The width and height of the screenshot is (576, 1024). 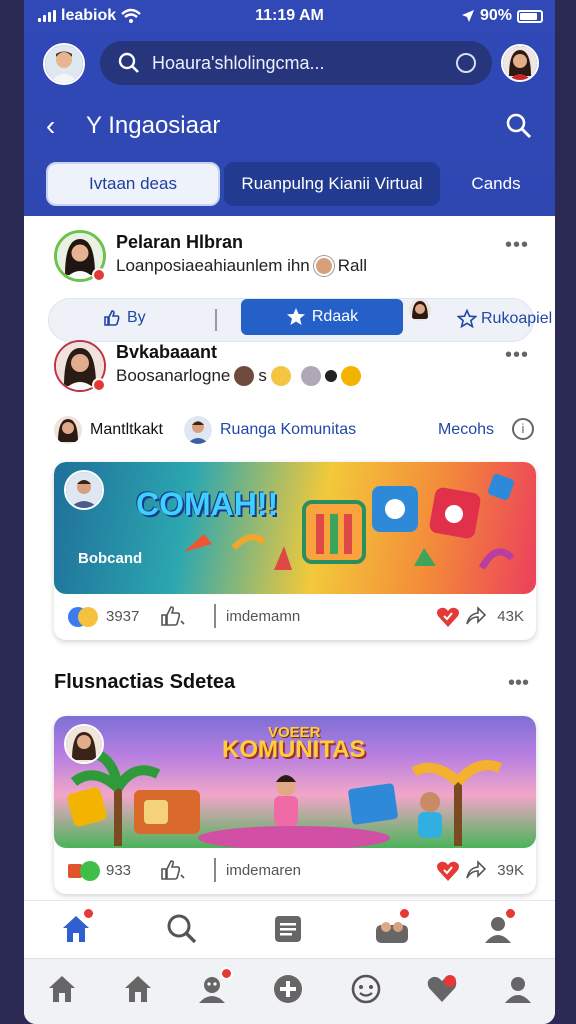 I want to click on community-card: VOEER KOMUNITAS 933 imdemaren 39K, so click(x=295, y=805).